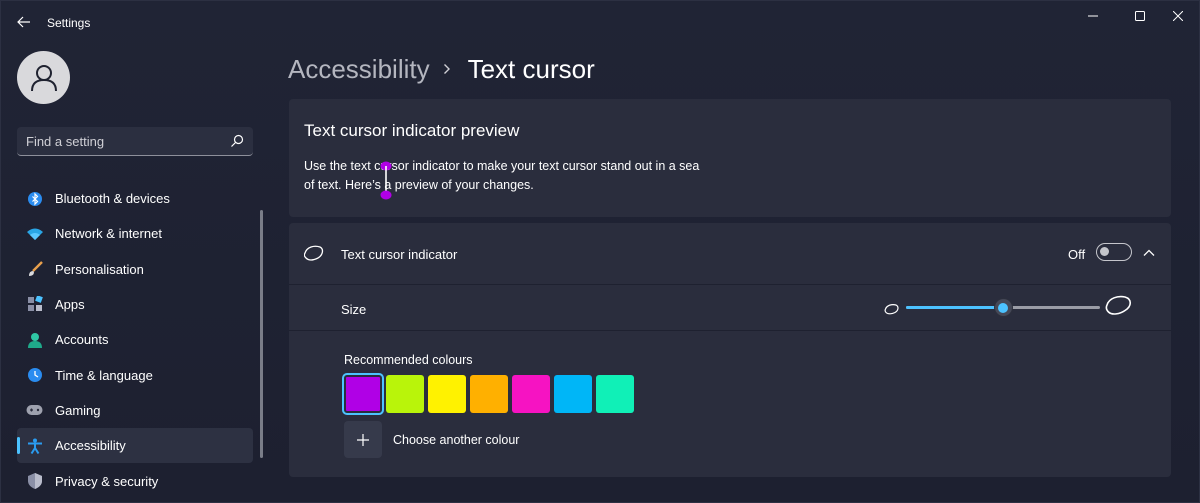 The width and height of the screenshot is (1200, 503). Describe the element at coordinates (314, 253) in the screenshot. I see `cursor-indicator-icon` at that location.